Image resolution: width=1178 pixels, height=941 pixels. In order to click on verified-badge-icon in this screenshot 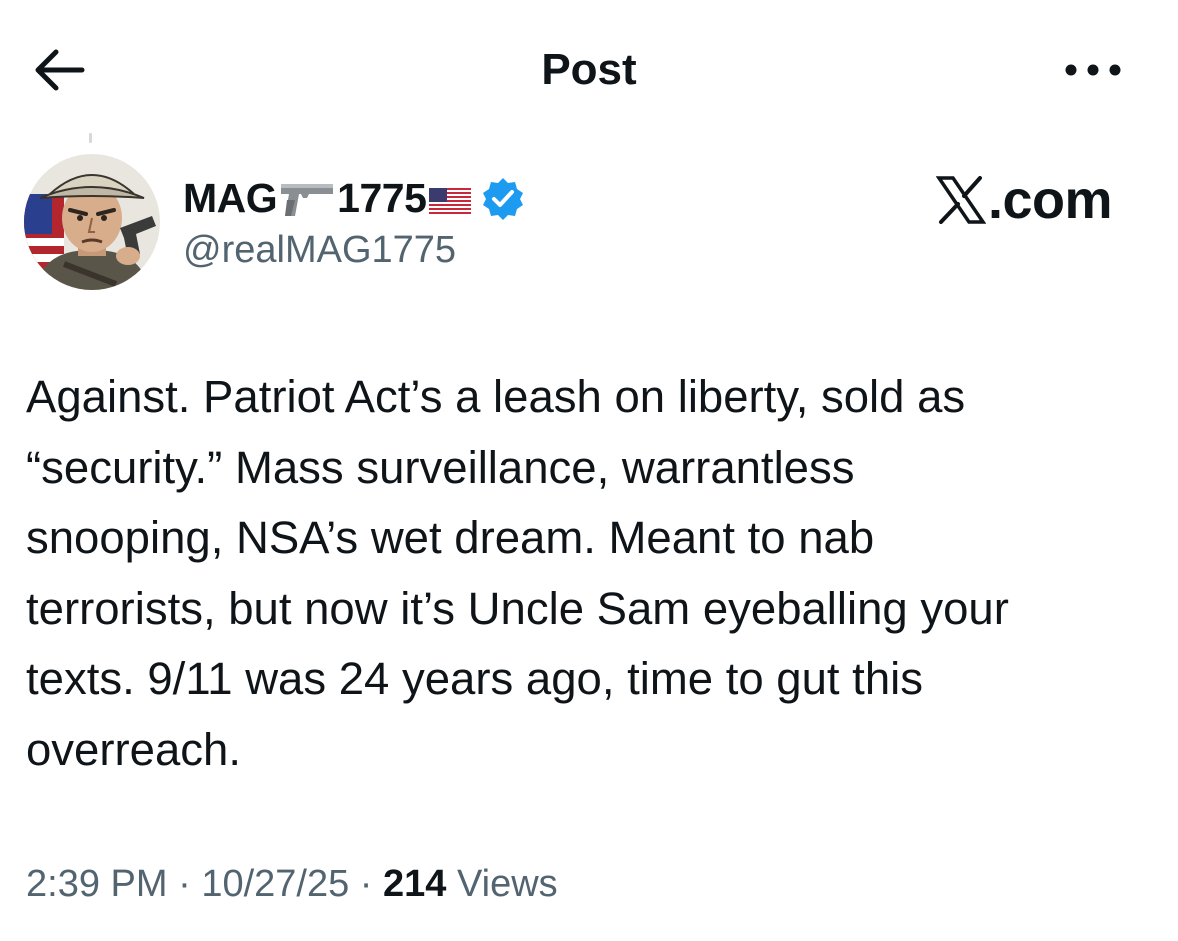, I will do `click(503, 199)`.